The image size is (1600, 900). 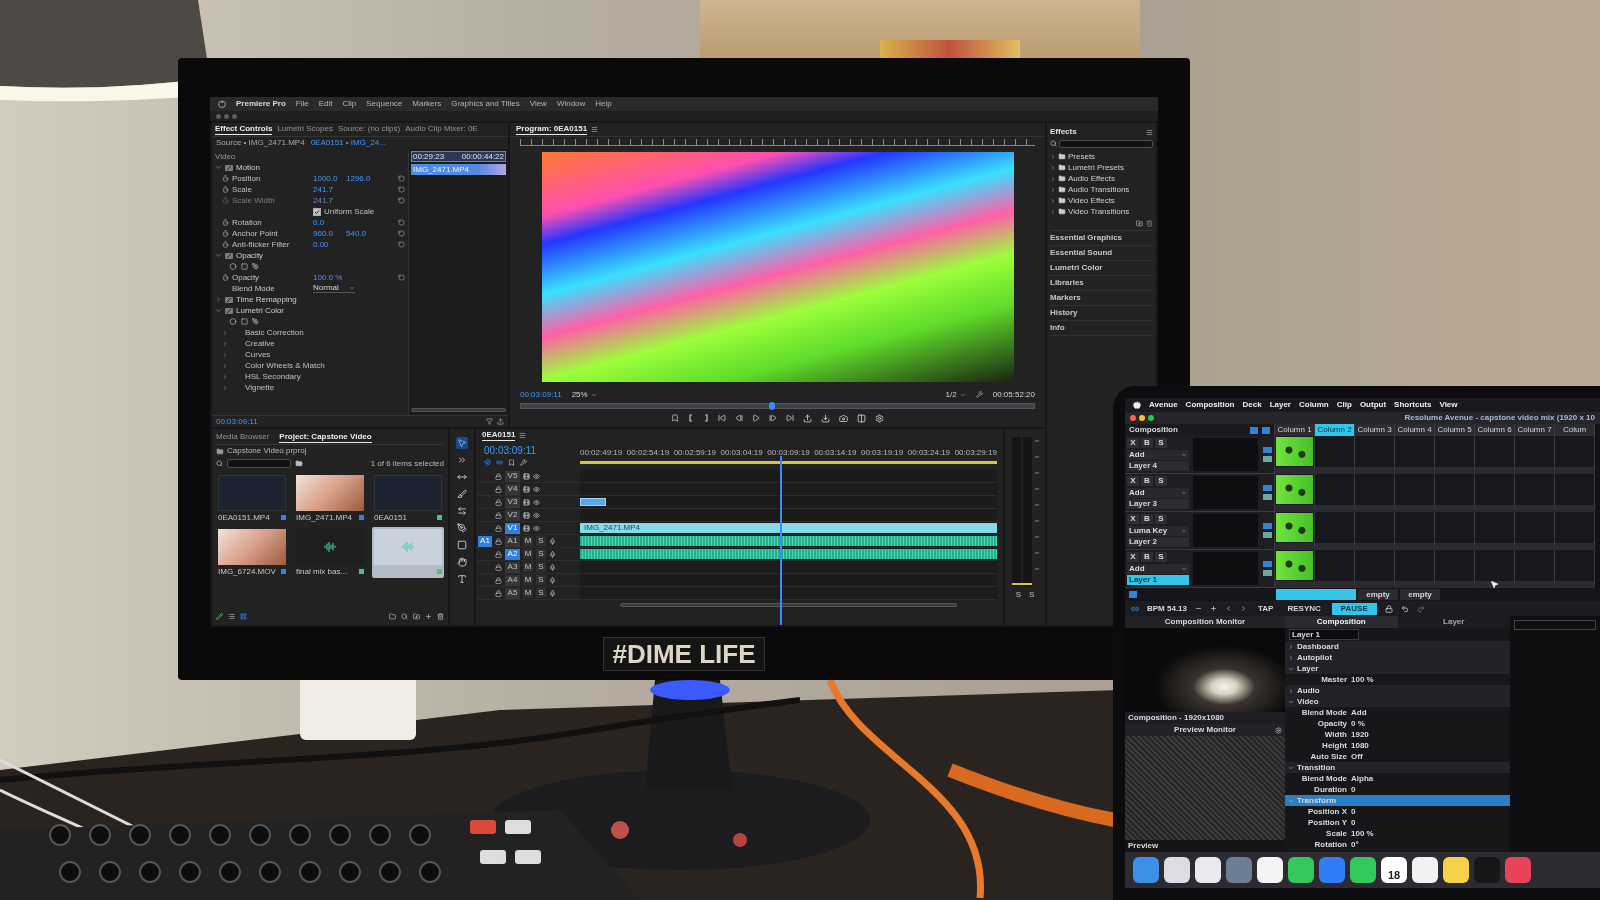 I want to click on panel-link: Essential Sound, so click(x=1081, y=253).